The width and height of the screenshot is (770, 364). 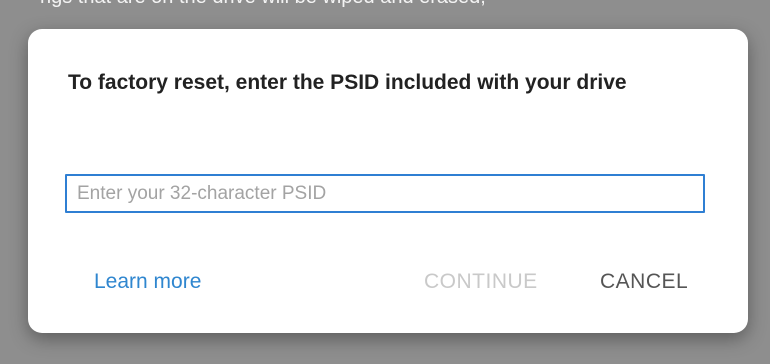 I want to click on continue-button: CONTINUE, so click(x=481, y=282).